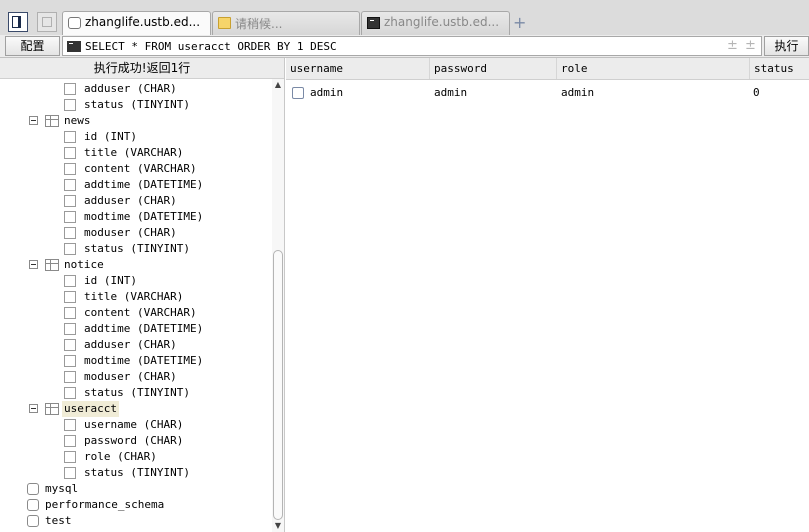  Describe the element at coordinates (653, 68) in the screenshot. I see `column-header-role: role` at that location.